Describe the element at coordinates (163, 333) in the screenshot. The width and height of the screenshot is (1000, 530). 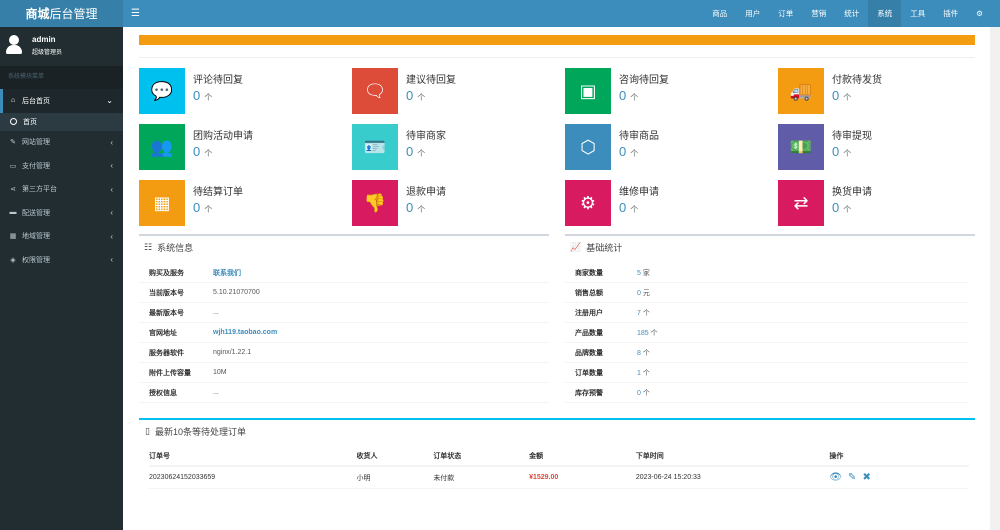
I see `sysinfo-label: 官网地址` at that location.